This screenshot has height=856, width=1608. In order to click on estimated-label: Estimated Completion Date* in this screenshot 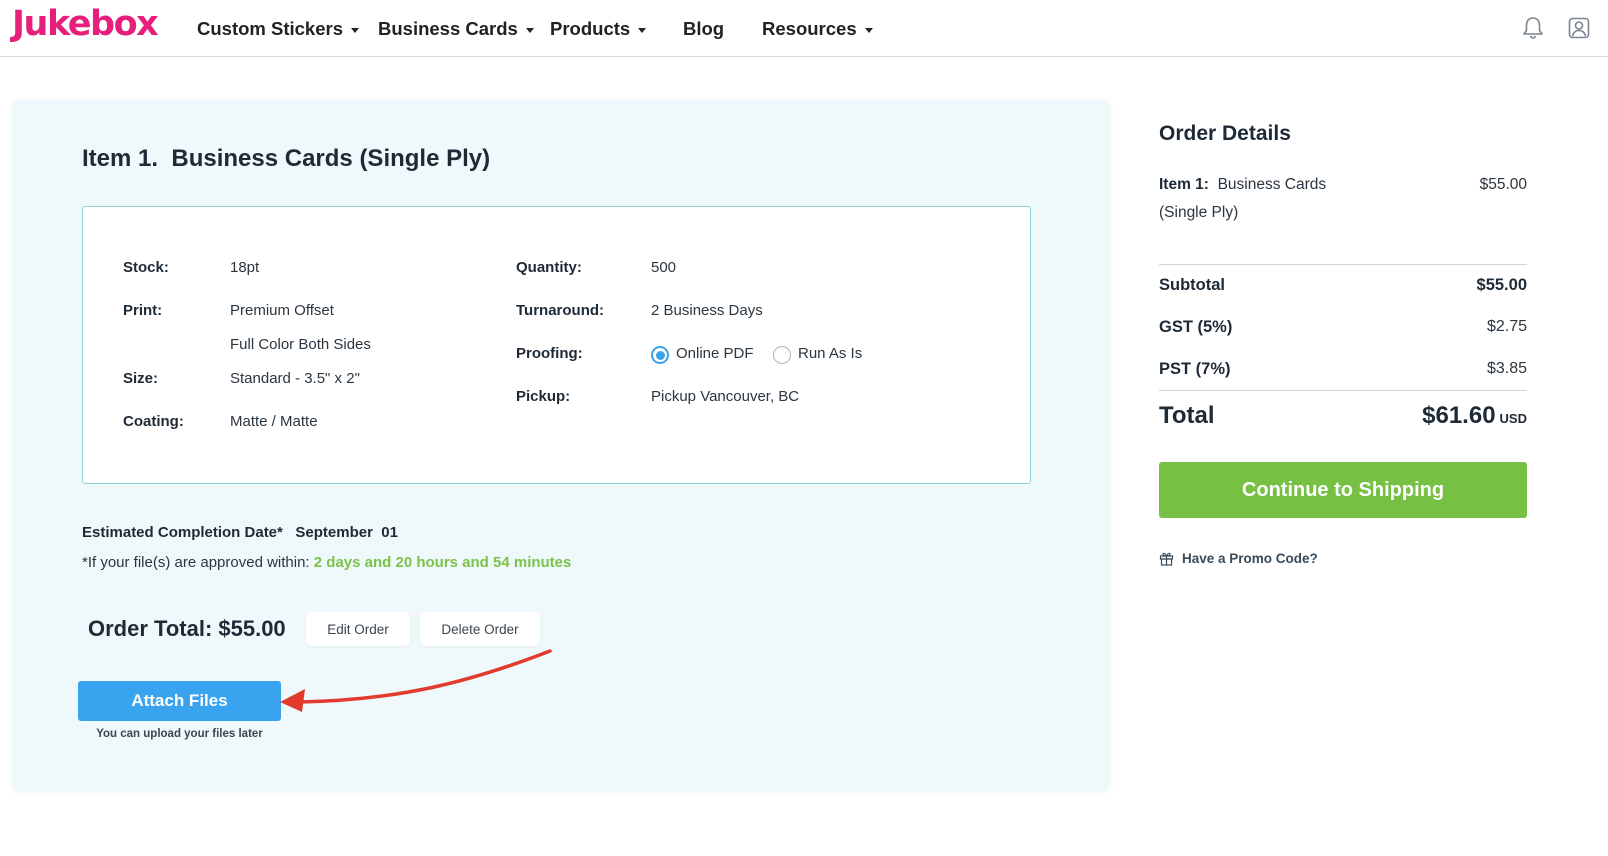, I will do `click(182, 532)`.